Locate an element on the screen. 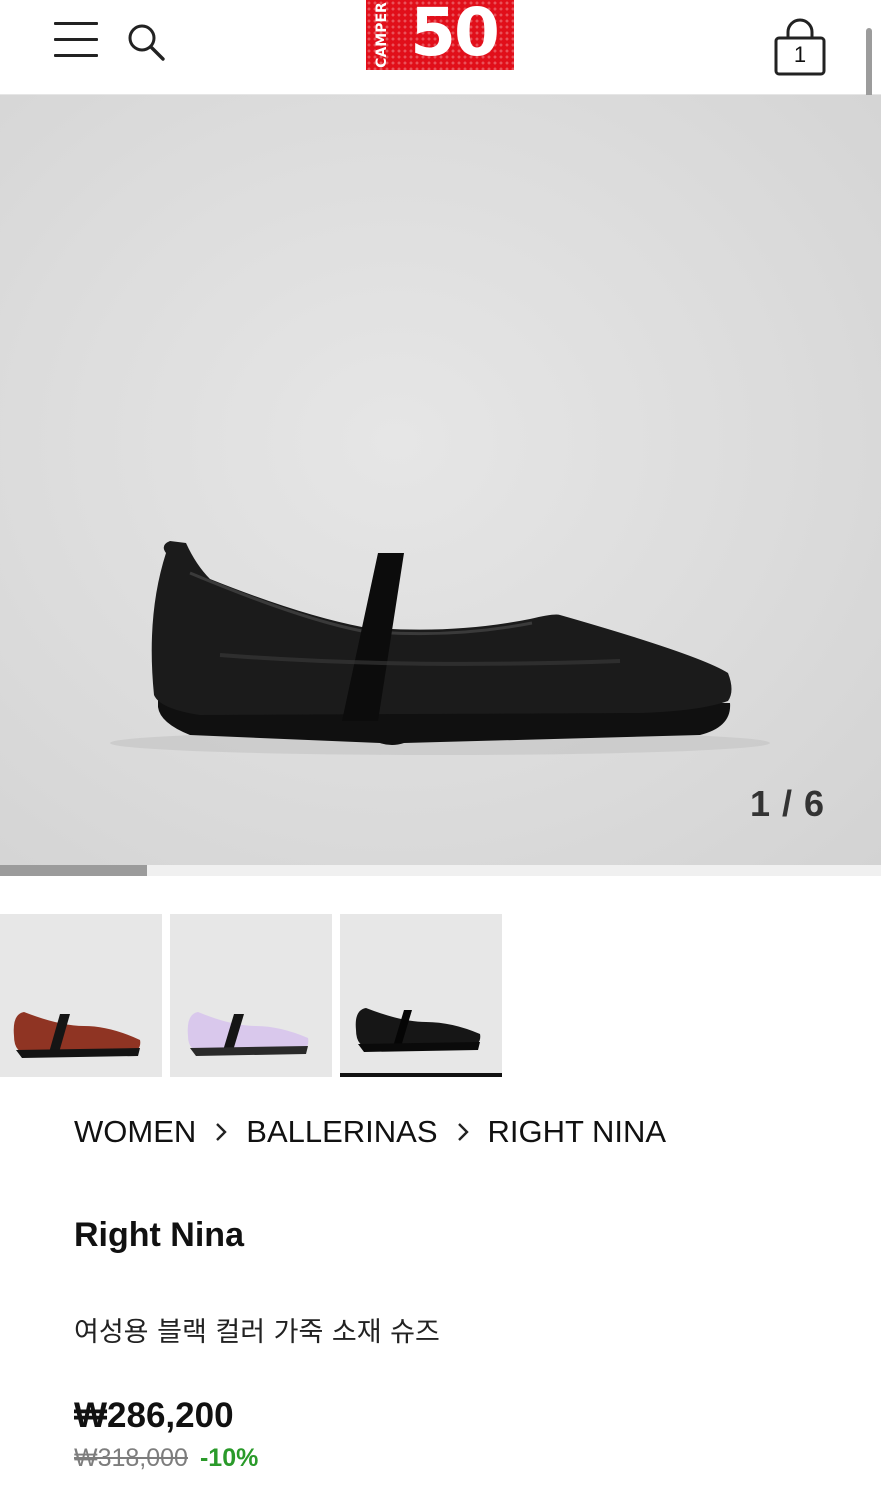 The image size is (881, 1500). product-title: Right Nina is located at coordinates (159, 1235).